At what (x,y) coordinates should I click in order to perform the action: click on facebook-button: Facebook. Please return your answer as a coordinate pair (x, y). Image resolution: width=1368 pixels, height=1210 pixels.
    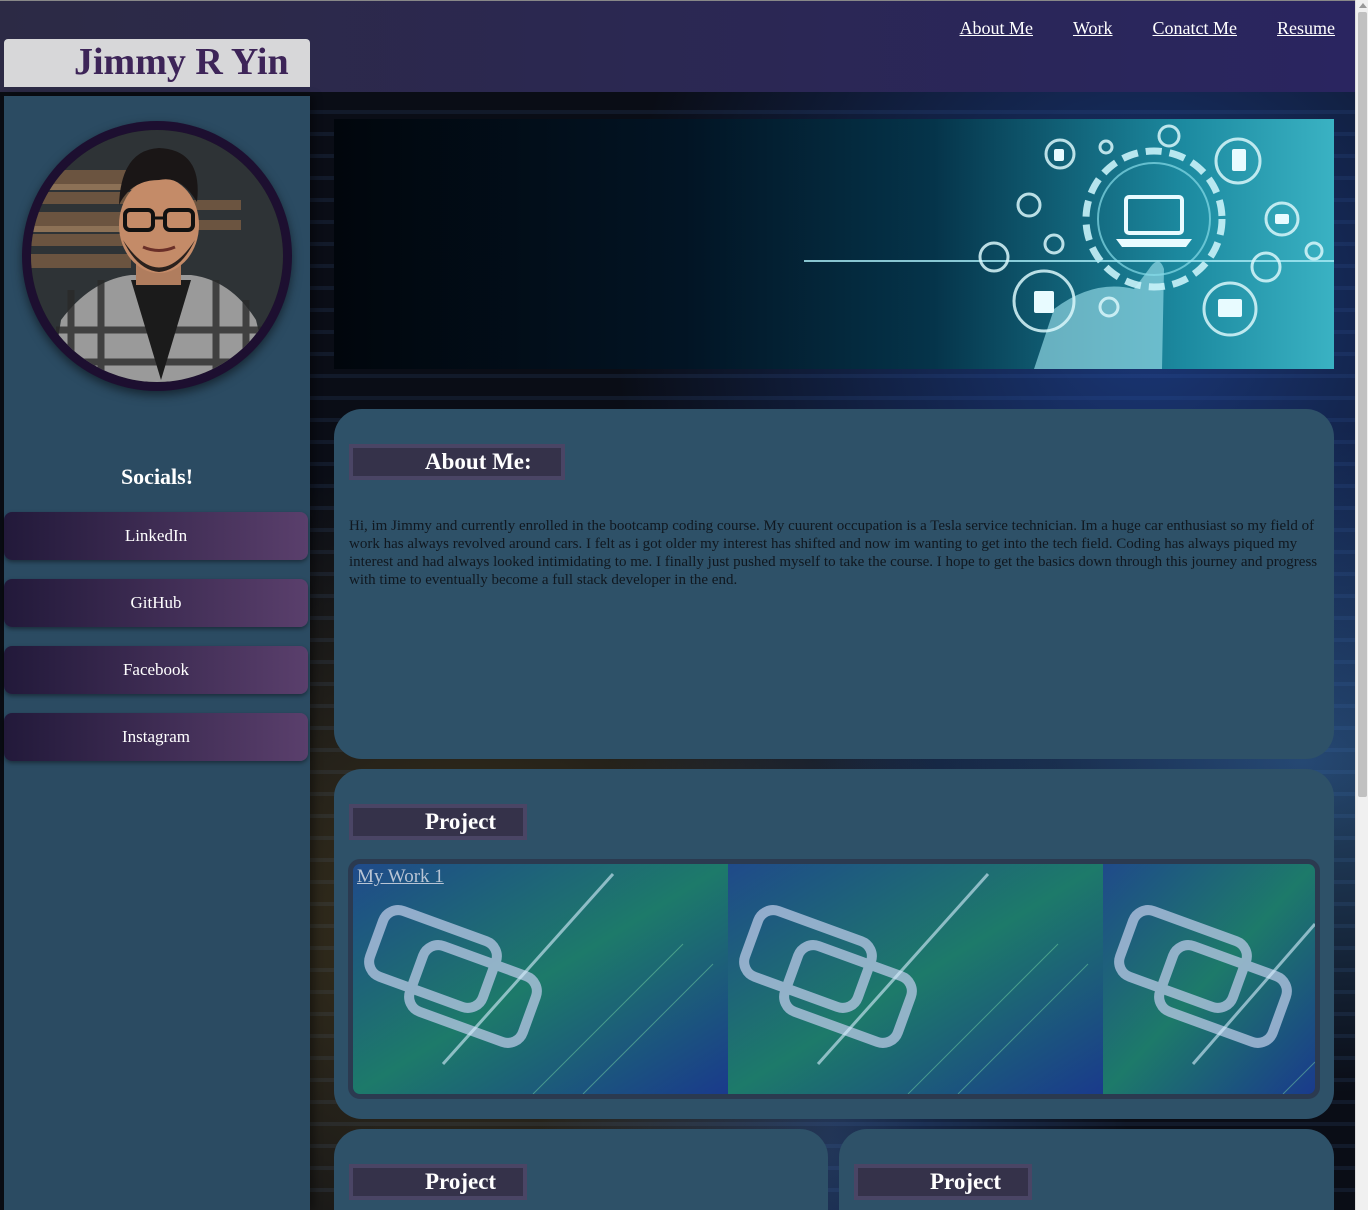
    Looking at the image, I should click on (156, 670).